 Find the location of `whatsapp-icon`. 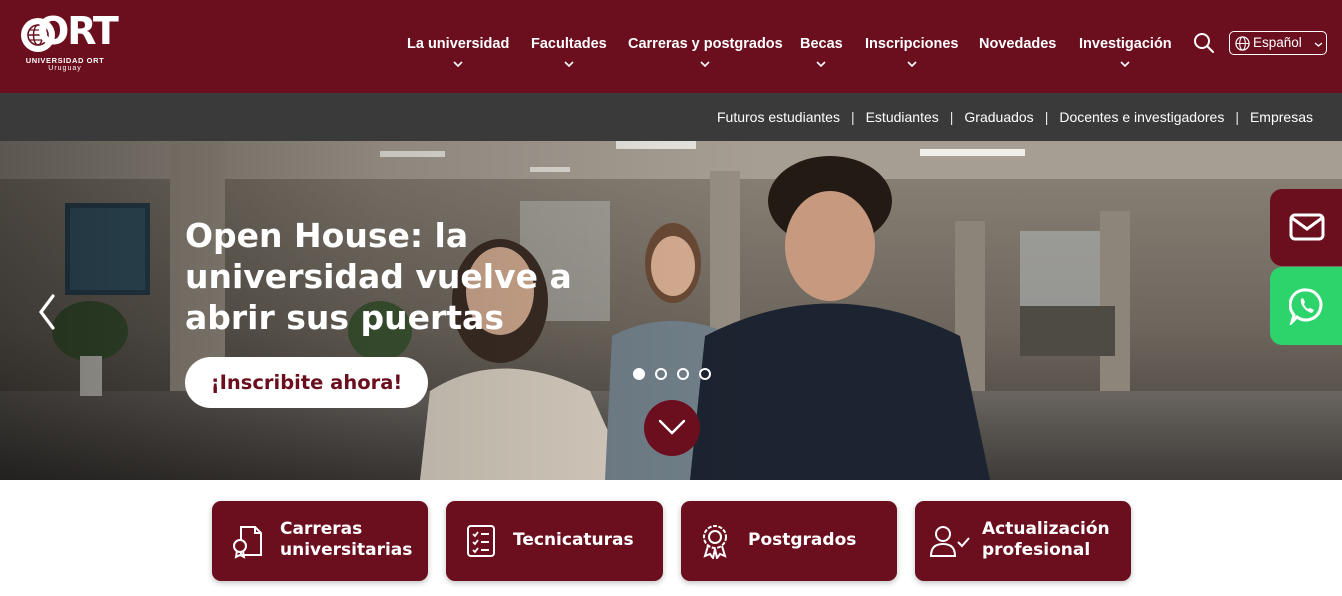

whatsapp-icon is located at coordinates (1306, 306).